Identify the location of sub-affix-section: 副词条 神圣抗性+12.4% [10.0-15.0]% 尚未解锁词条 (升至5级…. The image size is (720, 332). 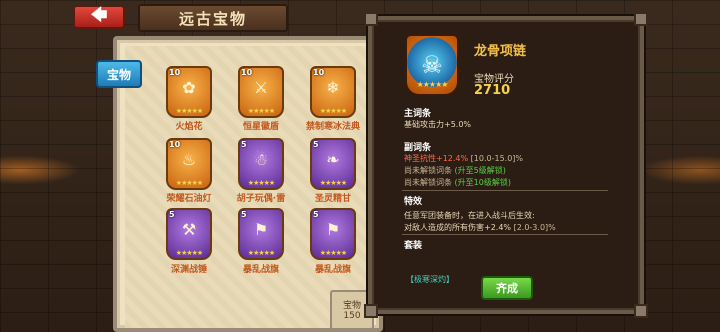
(463, 164).